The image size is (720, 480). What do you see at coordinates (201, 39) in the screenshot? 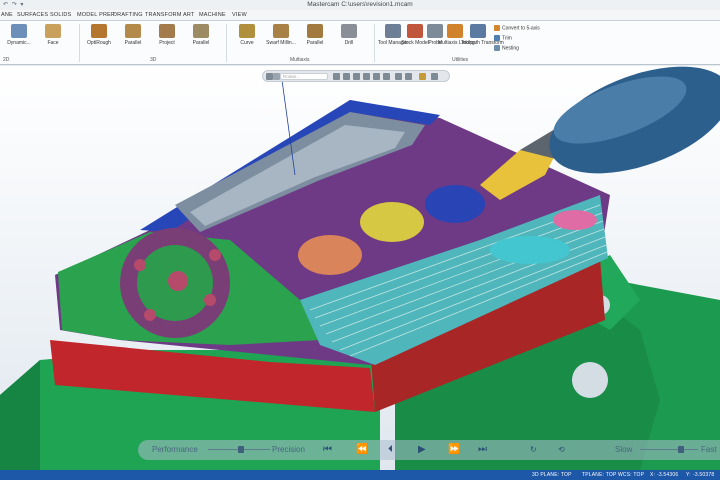
I see `parallel-finish-button: Parallel` at bounding box center [201, 39].